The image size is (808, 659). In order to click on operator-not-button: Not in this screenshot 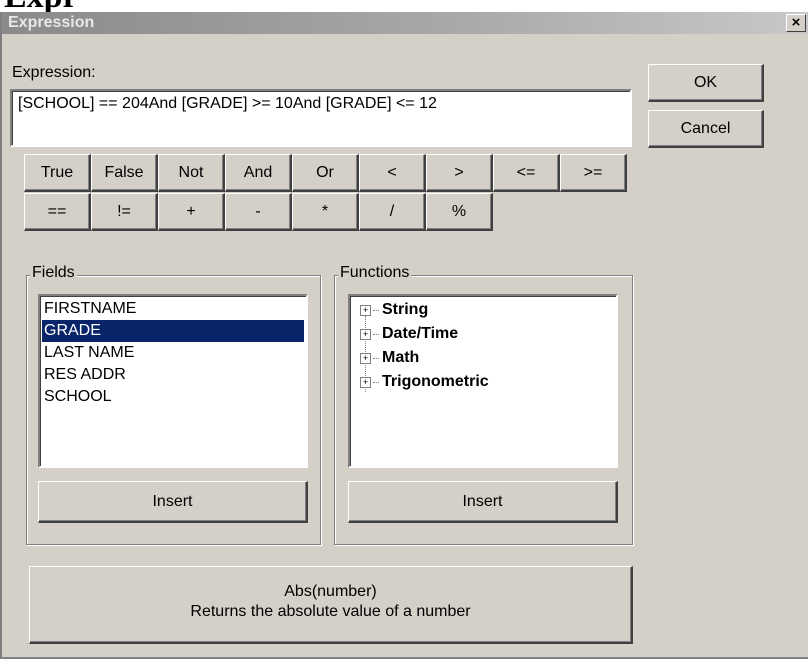, I will do `click(191, 173)`.